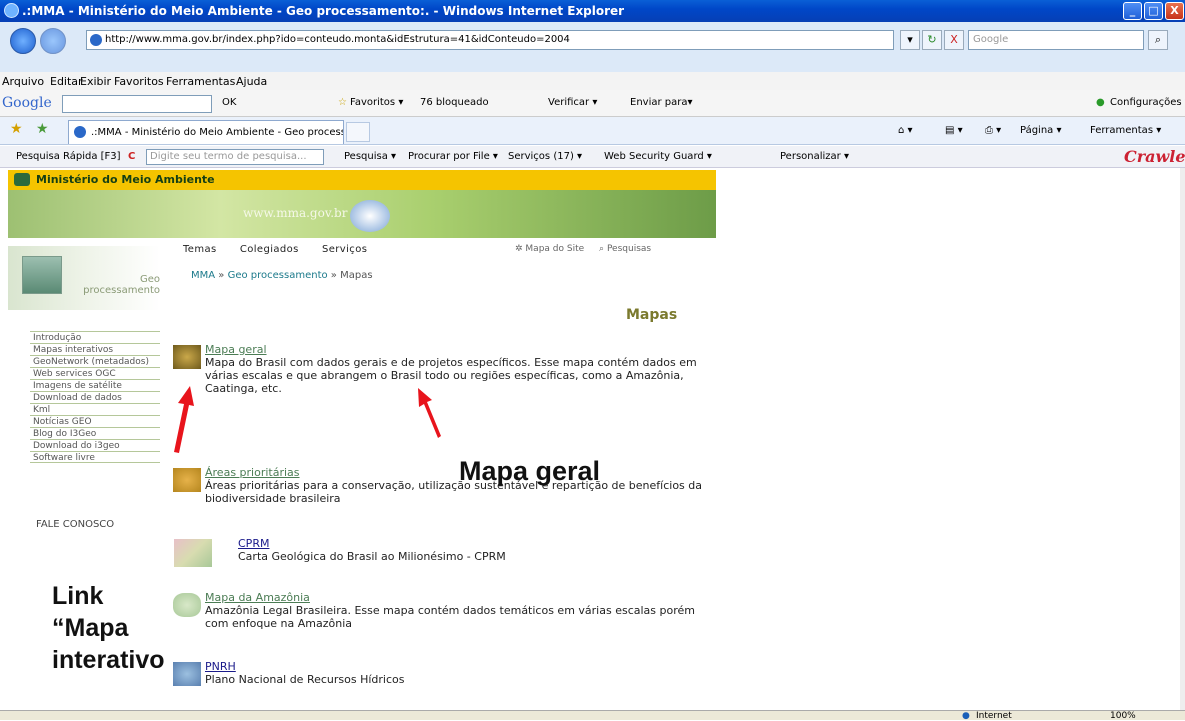 The width and height of the screenshot is (1185, 721). What do you see at coordinates (193, 553) in the screenshot?
I see `cprm-thumb` at bounding box center [193, 553].